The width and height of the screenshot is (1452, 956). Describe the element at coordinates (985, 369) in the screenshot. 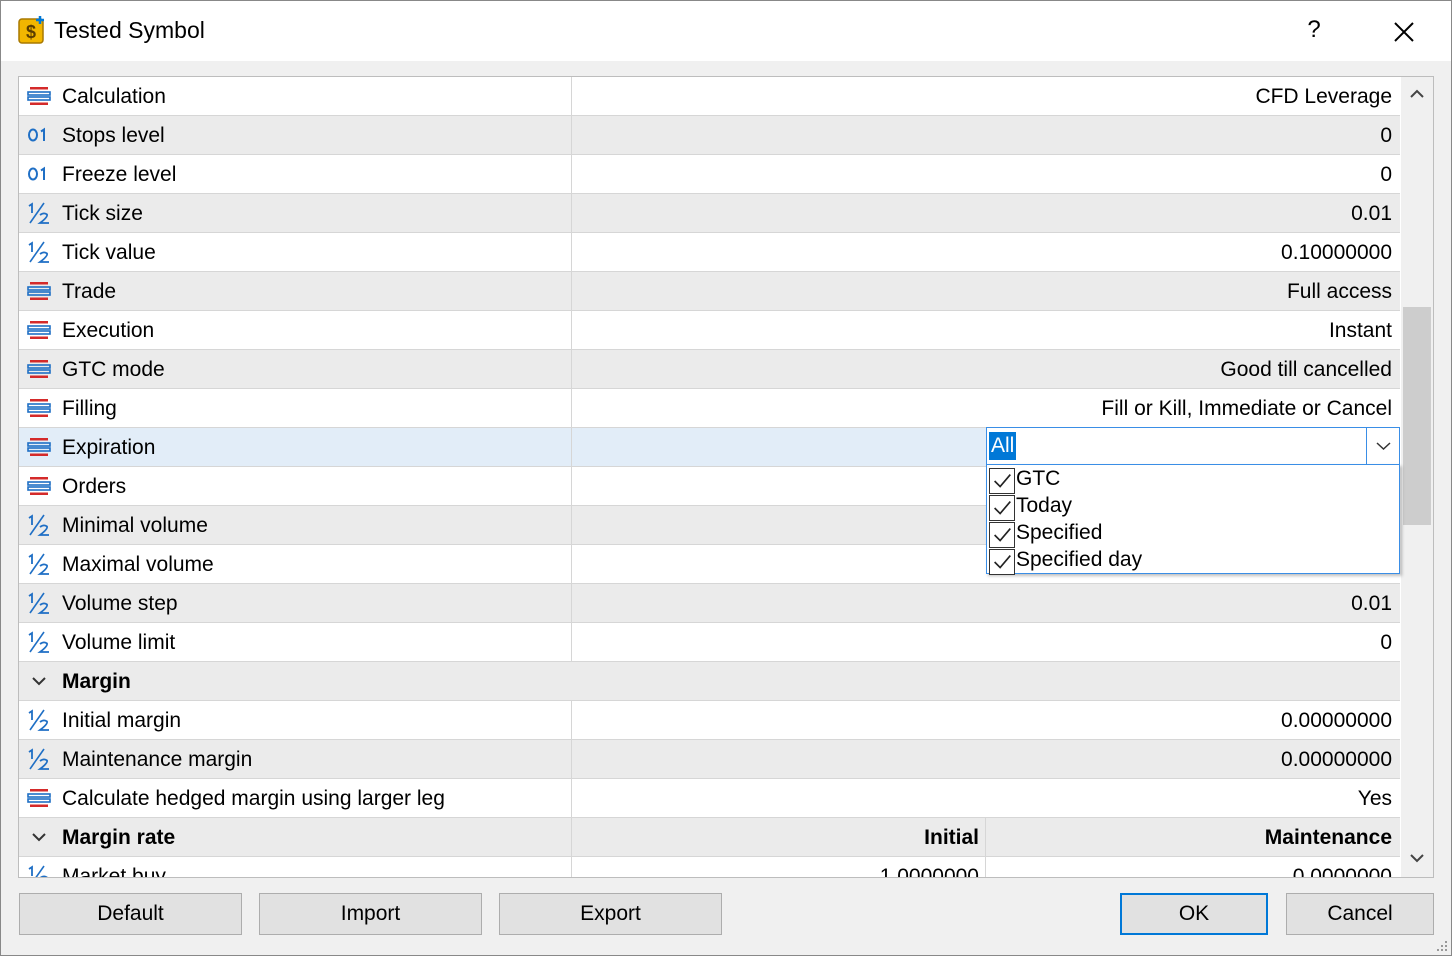

I see `property-value-cell: Good till cancelled` at that location.